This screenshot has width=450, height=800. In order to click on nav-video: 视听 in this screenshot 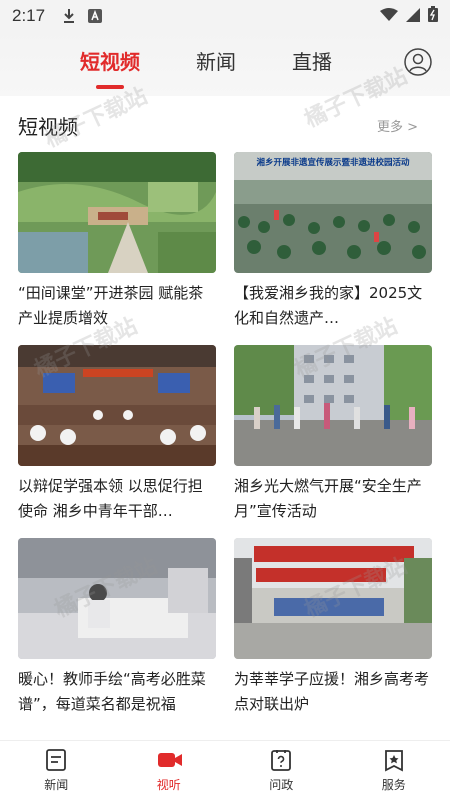, I will do `click(169, 770)`.